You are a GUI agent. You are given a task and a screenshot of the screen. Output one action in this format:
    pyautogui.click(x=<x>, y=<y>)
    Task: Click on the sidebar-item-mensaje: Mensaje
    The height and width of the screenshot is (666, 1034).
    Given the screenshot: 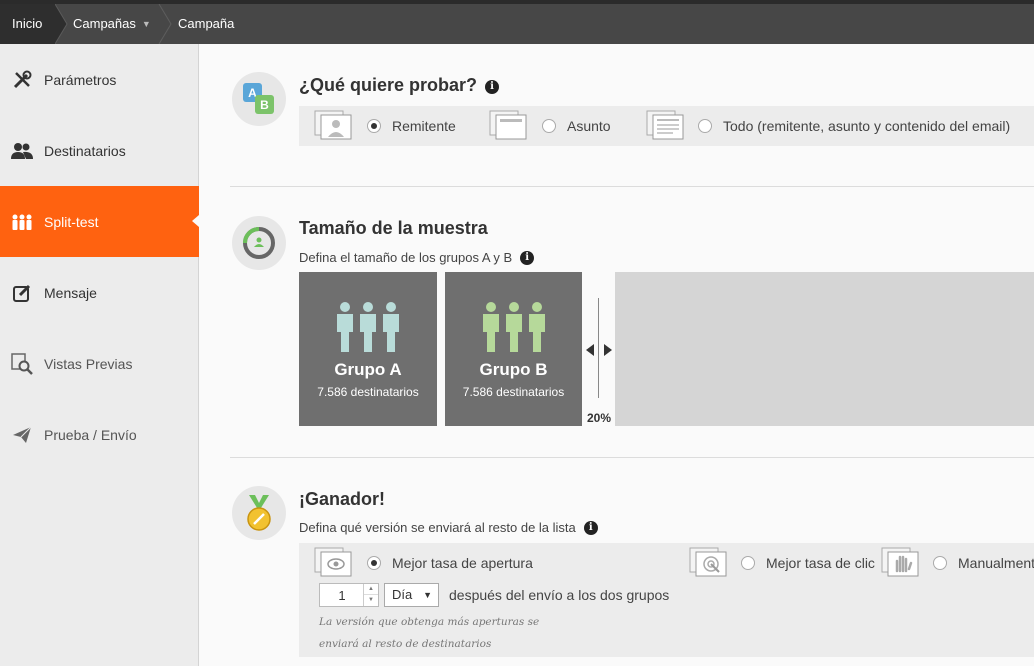 What is the action you would take?
    pyautogui.click(x=99, y=292)
    